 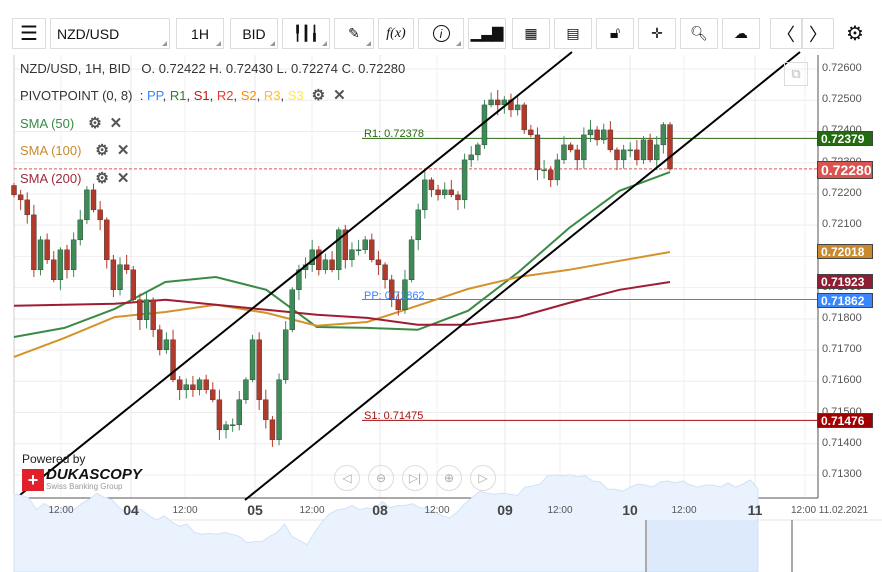 What do you see at coordinates (842, 317) in the screenshot?
I see `price-tick: 0.71800` at bounding box center [842, 317].